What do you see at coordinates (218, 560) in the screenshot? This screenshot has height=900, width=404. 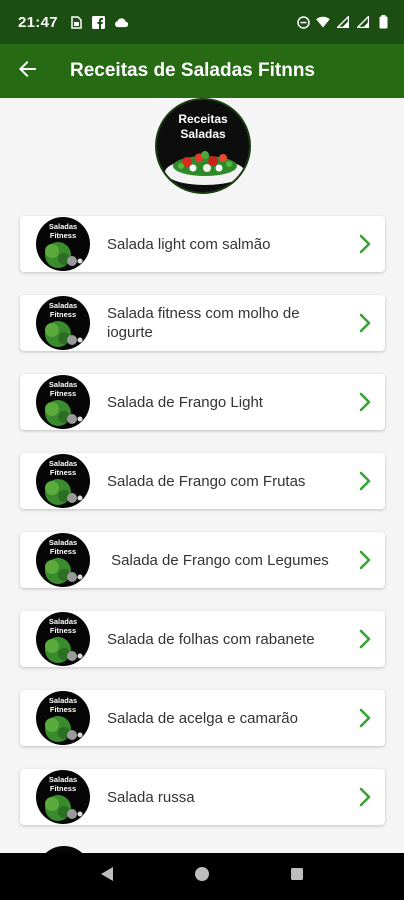 I see `recipe-label: Salada de Frango com Legumes` at bounding box center [218, 560].